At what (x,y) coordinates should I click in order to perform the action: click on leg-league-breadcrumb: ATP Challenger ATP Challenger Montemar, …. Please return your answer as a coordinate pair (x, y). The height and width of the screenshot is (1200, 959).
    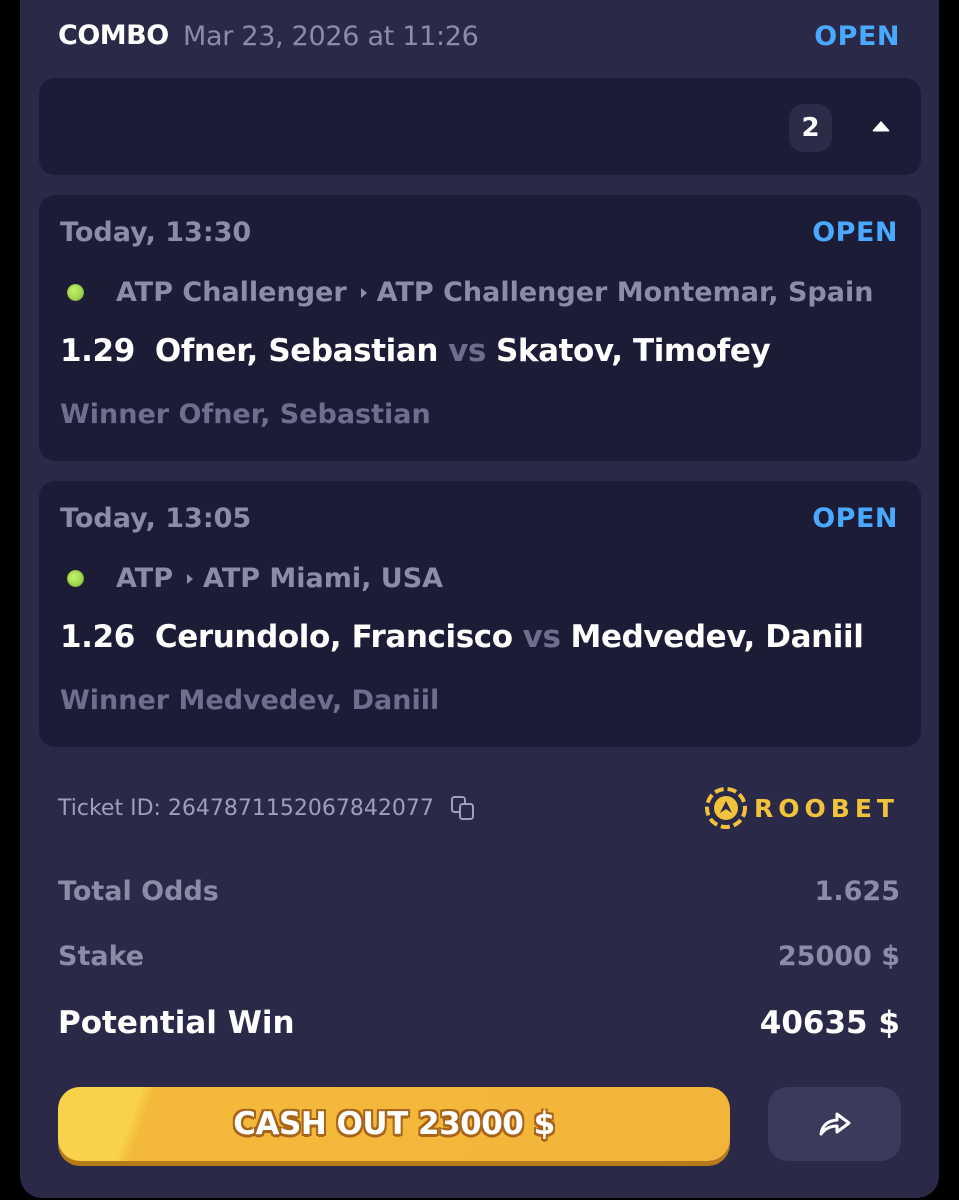
    Looking at the image, I should click on (470, 292).